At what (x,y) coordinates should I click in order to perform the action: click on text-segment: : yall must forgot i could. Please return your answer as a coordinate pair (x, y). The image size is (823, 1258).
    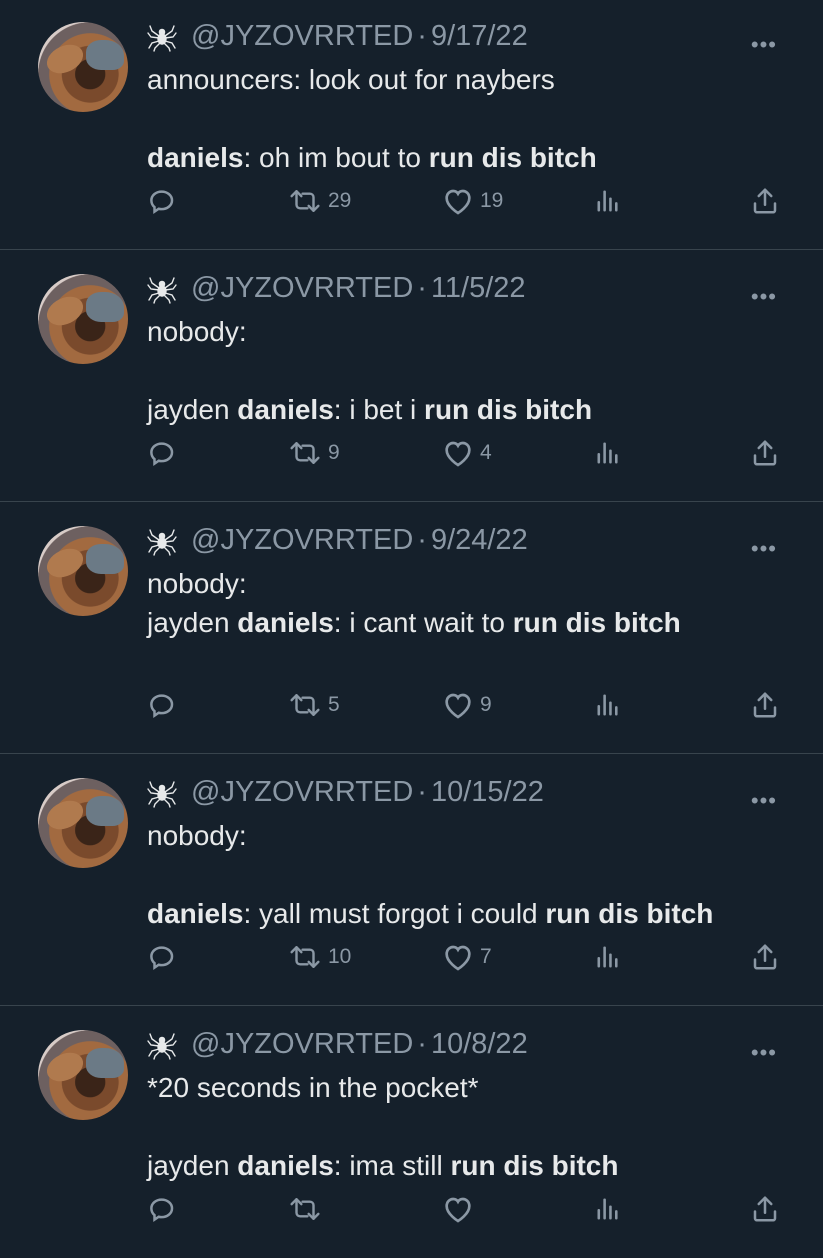
    Looking at the image, I should click on (394, 913).